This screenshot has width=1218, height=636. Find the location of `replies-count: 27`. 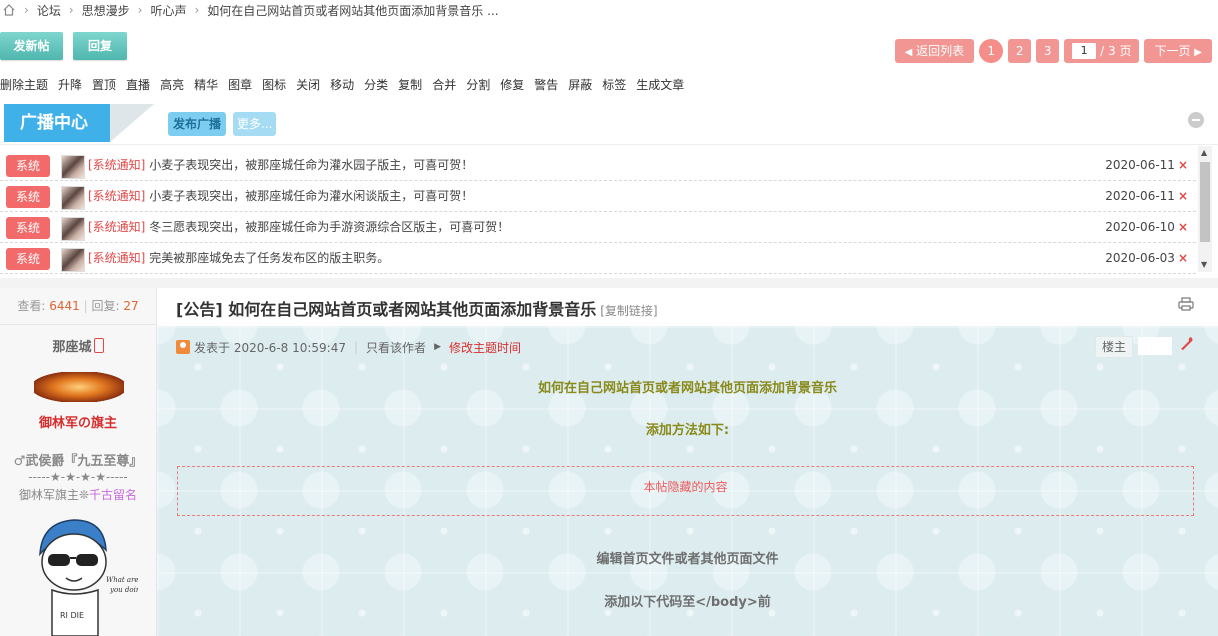

replies-count: 27 is located at coordinates (131, 306).